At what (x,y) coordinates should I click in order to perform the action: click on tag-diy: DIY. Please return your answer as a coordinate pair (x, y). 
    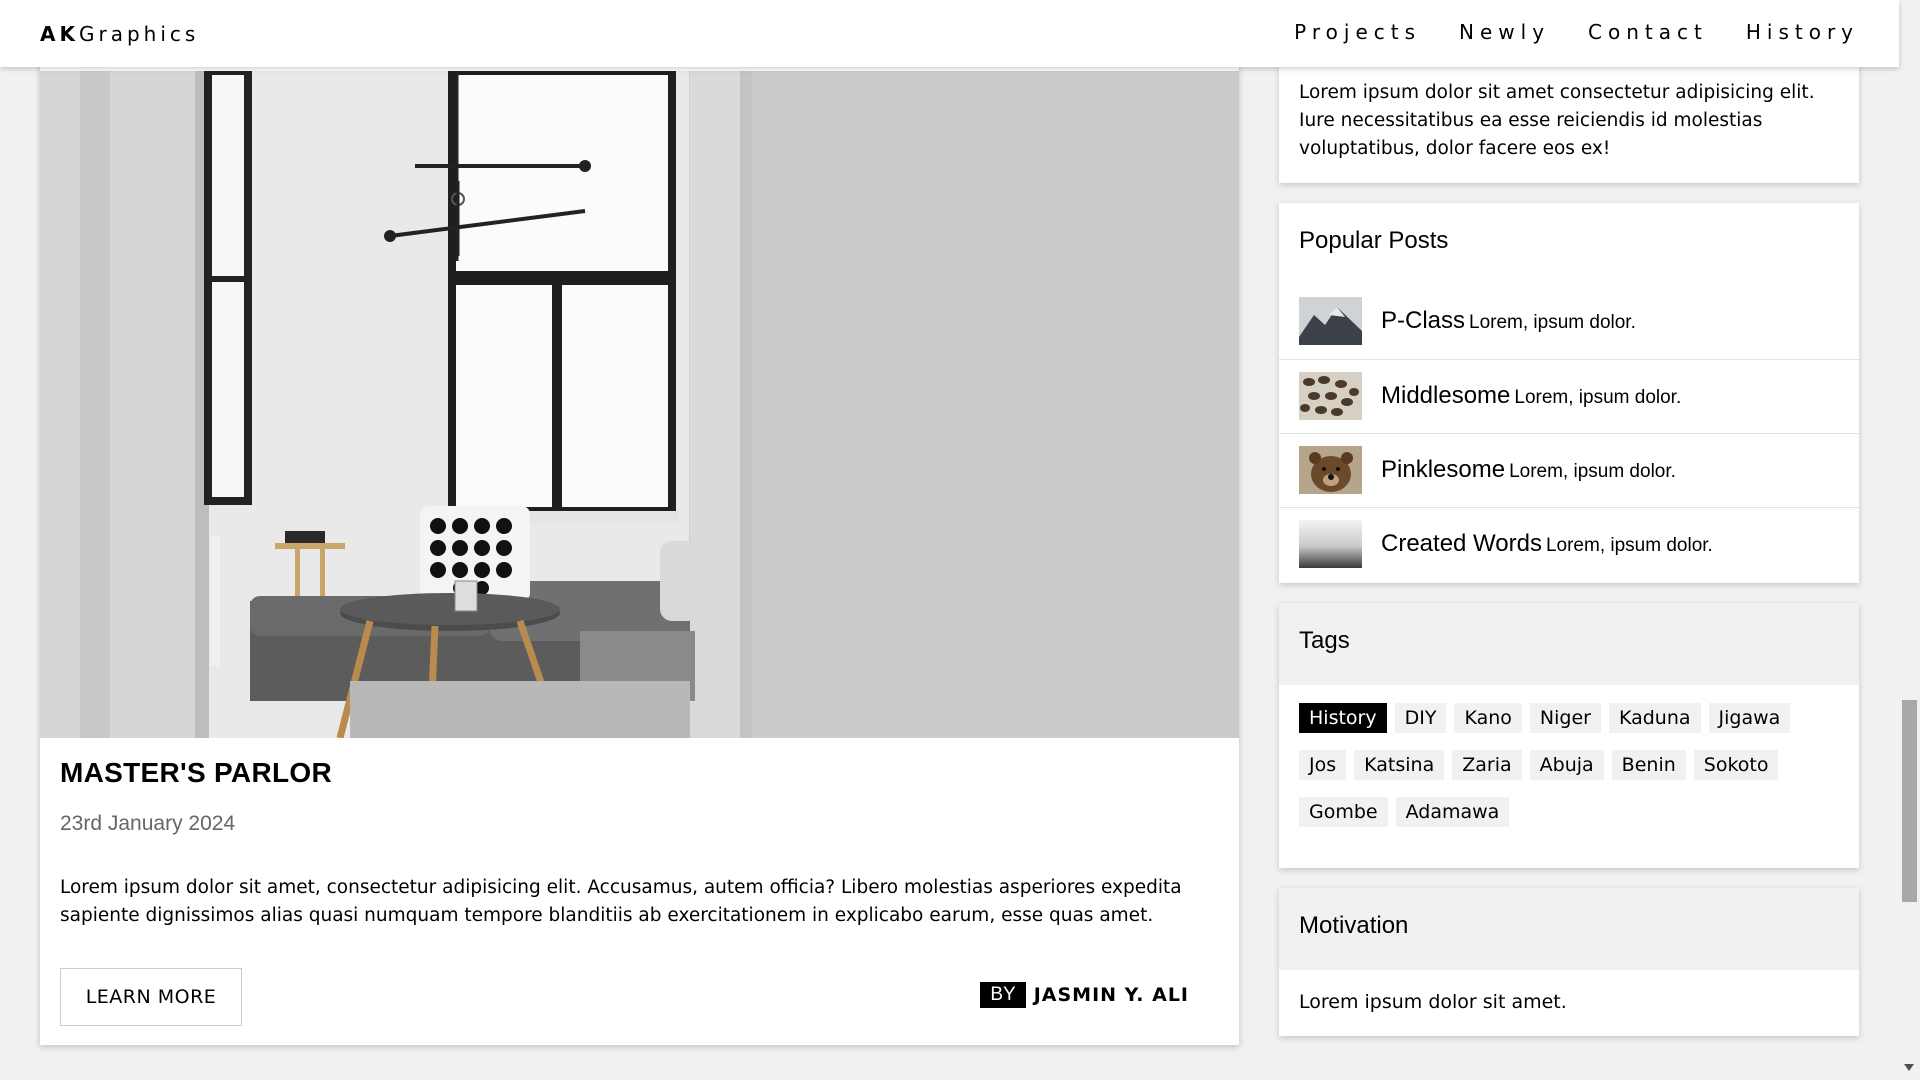
    Looking at the image, I should click on (1420, 718).